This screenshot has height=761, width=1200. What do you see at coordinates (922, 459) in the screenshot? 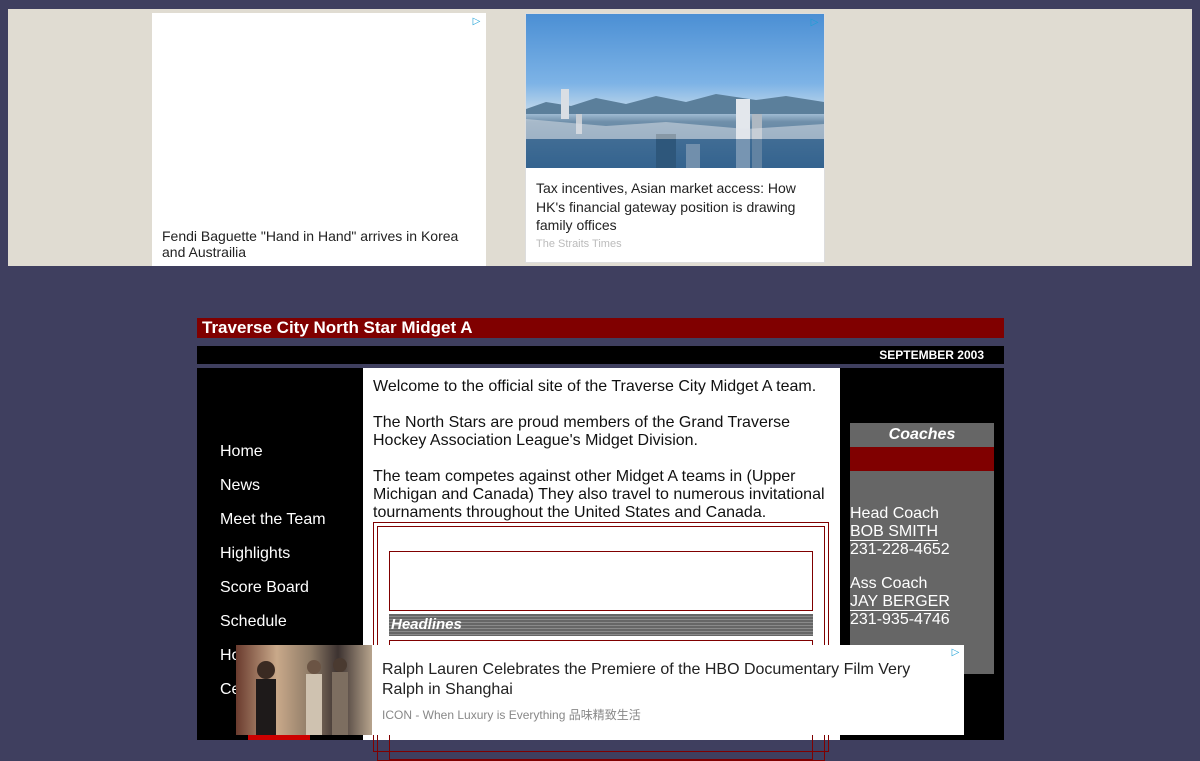
I see `coaches-strip` at bounding box center [922, 459].